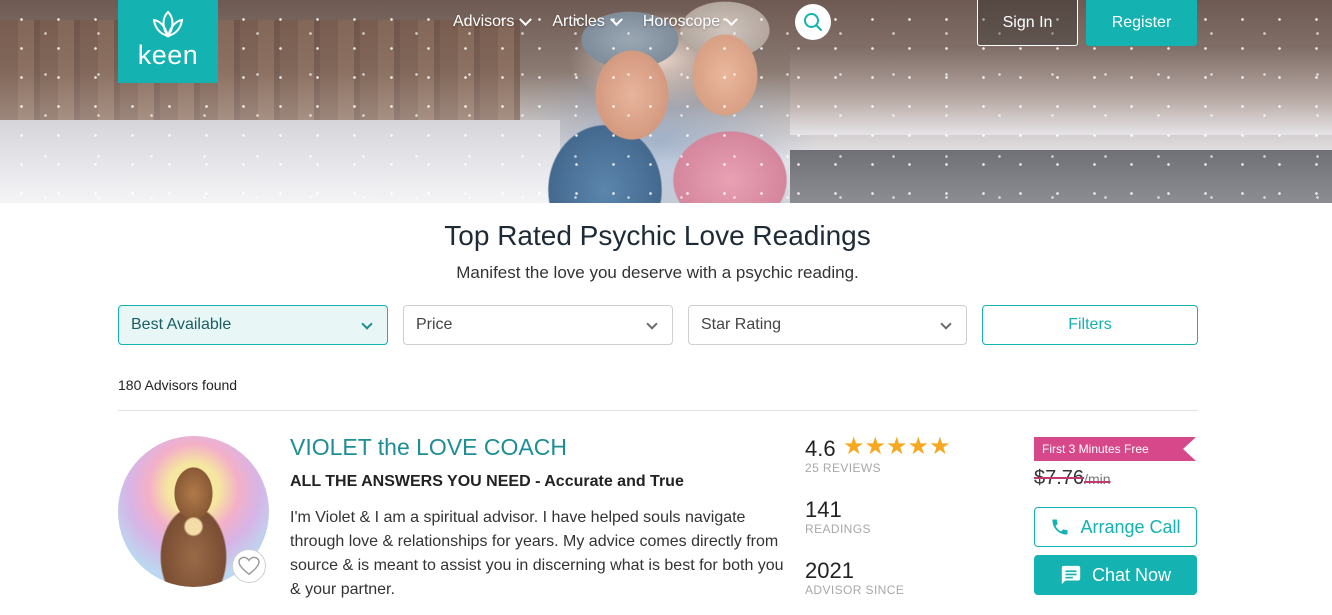  What do you see at coordinates (657, 235) in the screenshot?
I see `page-title: Top Rated Psychic Love Readings` at bounding box center [657, 235].